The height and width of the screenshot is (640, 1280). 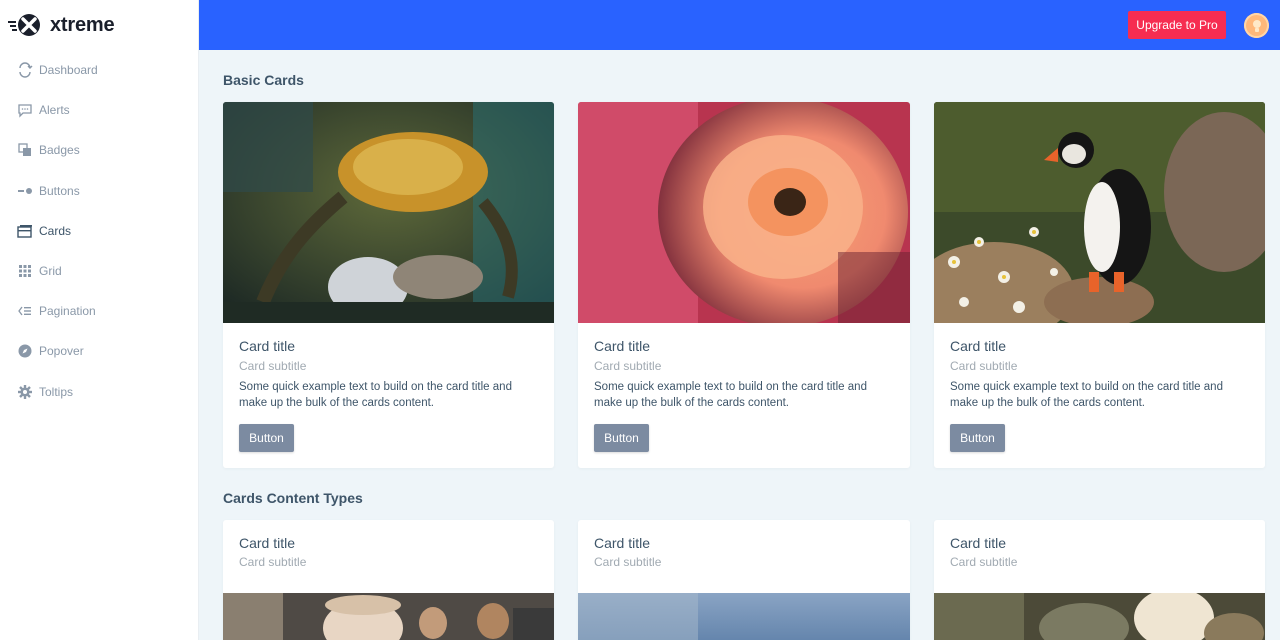 I want to click on message-icon, so click(x=25, y=110).